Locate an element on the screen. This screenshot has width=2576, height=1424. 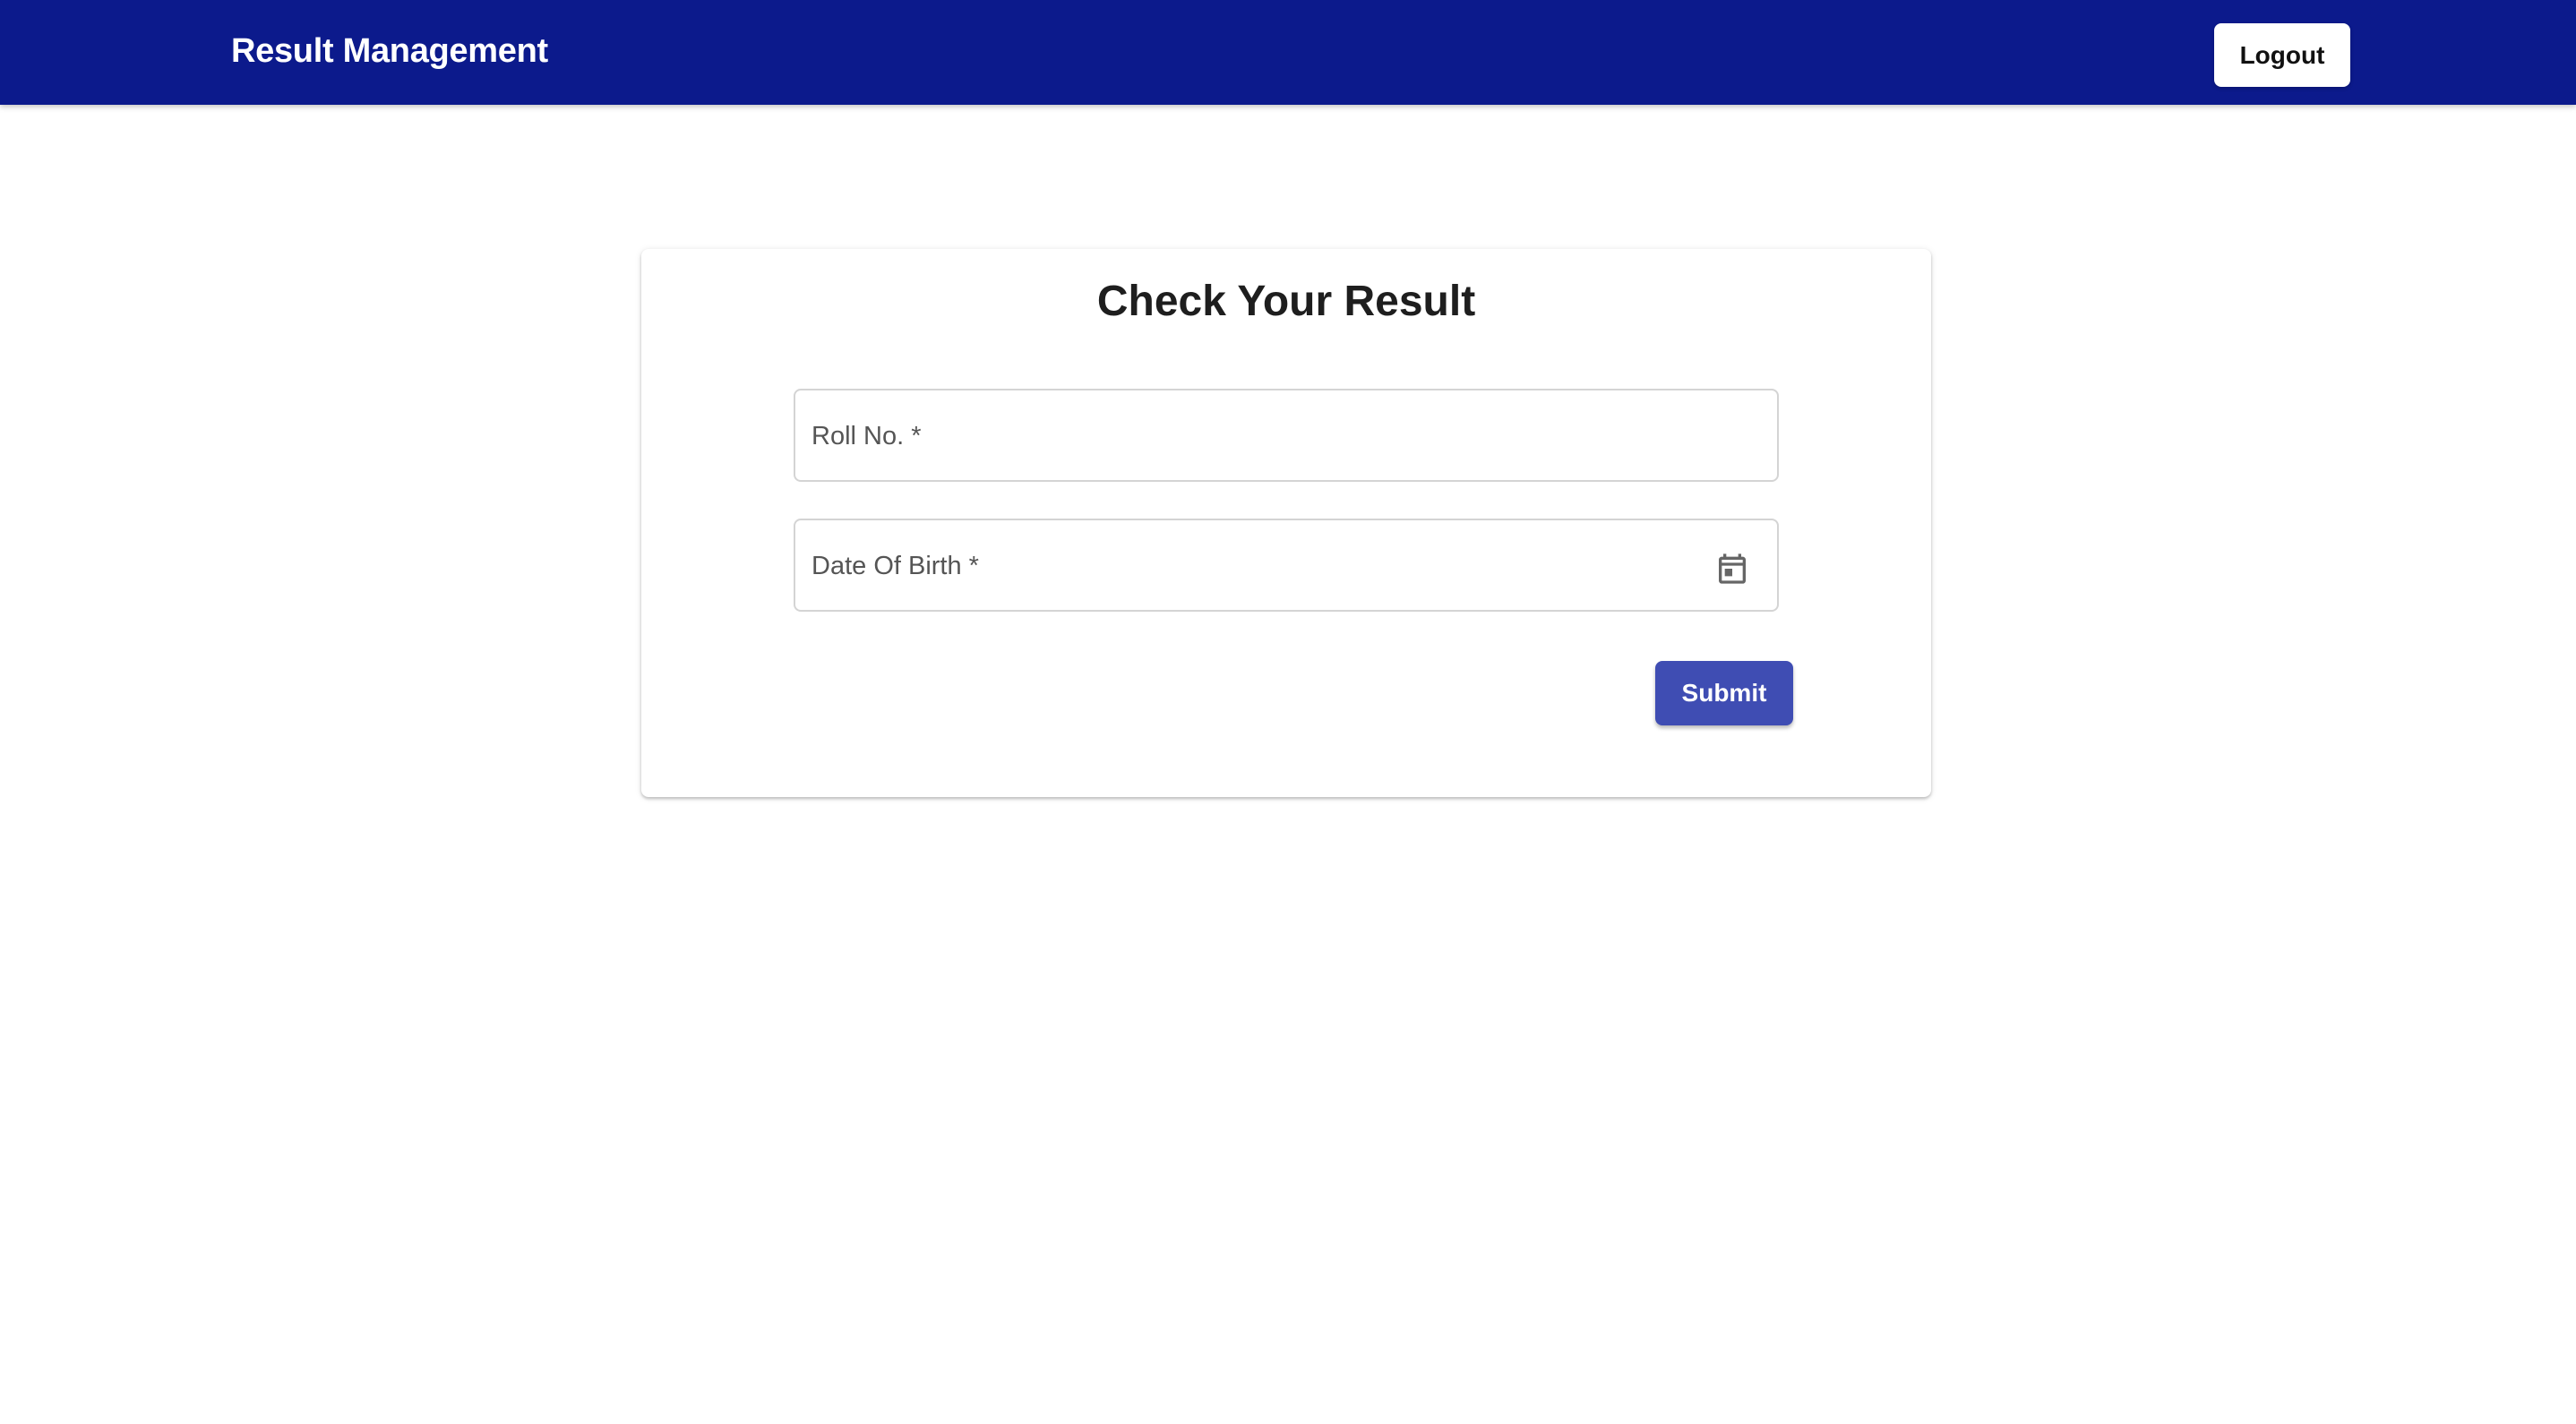
app-title: Result Management is located at coordinates (389, 51).